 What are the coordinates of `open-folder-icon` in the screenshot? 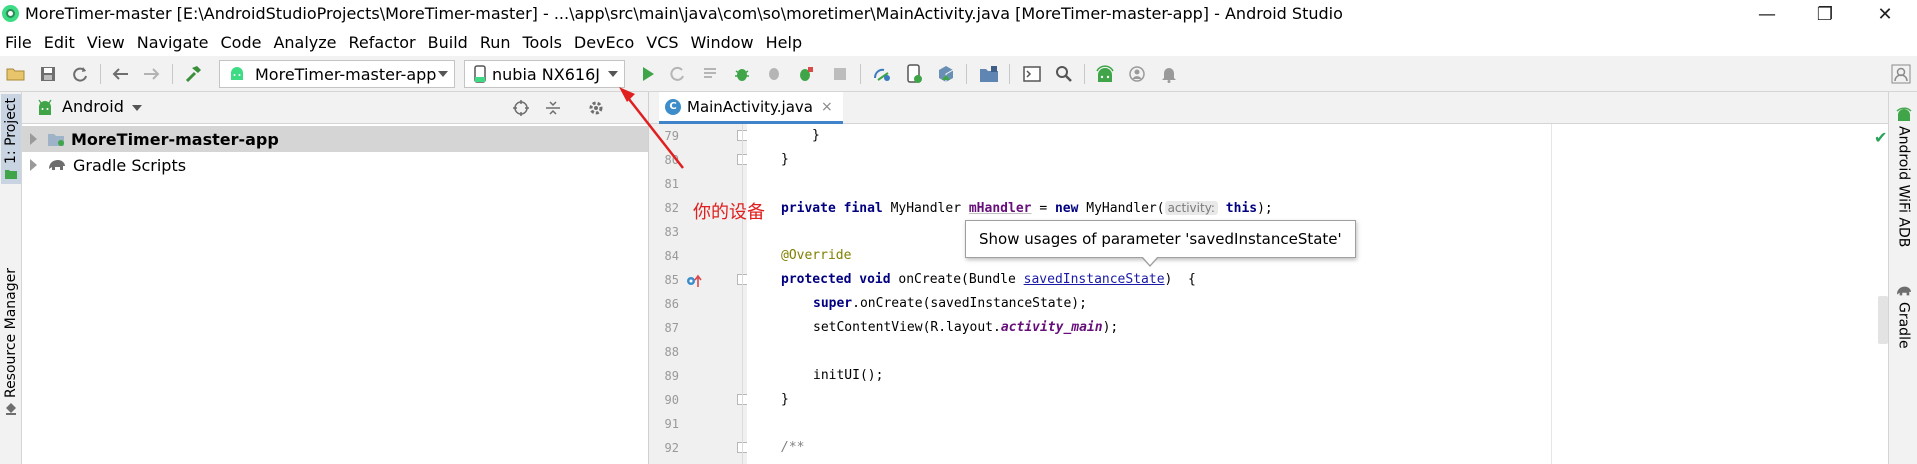 It's located at (16, 74).